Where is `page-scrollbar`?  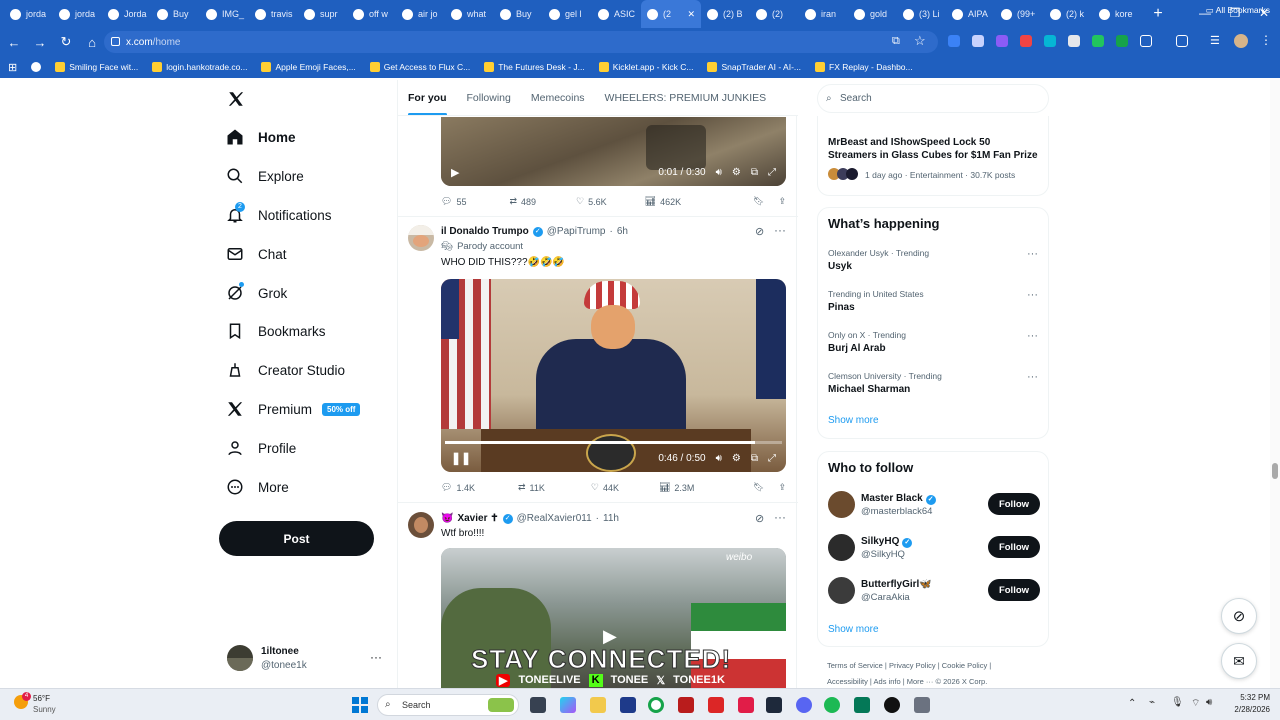
page-scrollbar is located at coordinates (1275, 384).